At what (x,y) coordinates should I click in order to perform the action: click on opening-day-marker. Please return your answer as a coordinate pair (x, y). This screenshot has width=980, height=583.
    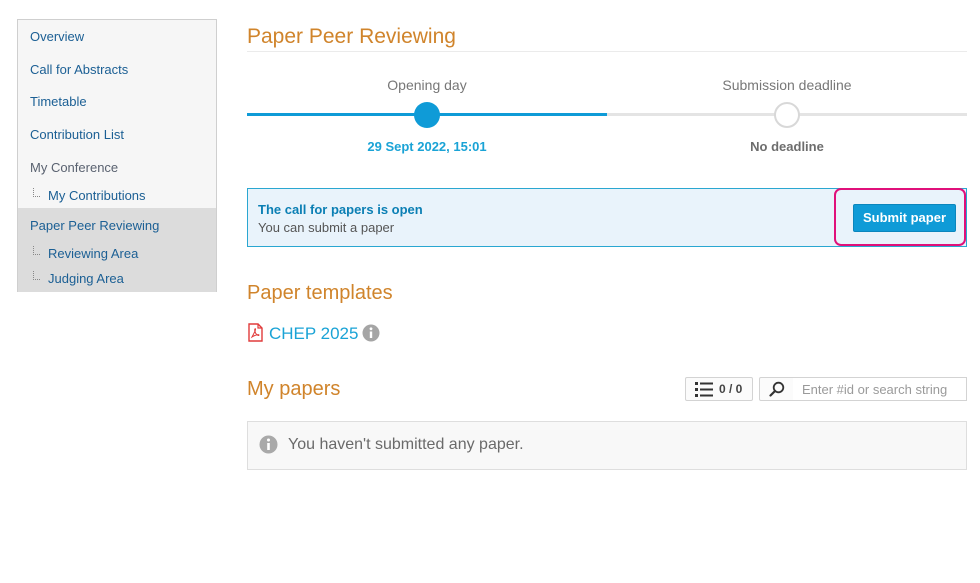
    Looking at the image, I should click on (427, 115).